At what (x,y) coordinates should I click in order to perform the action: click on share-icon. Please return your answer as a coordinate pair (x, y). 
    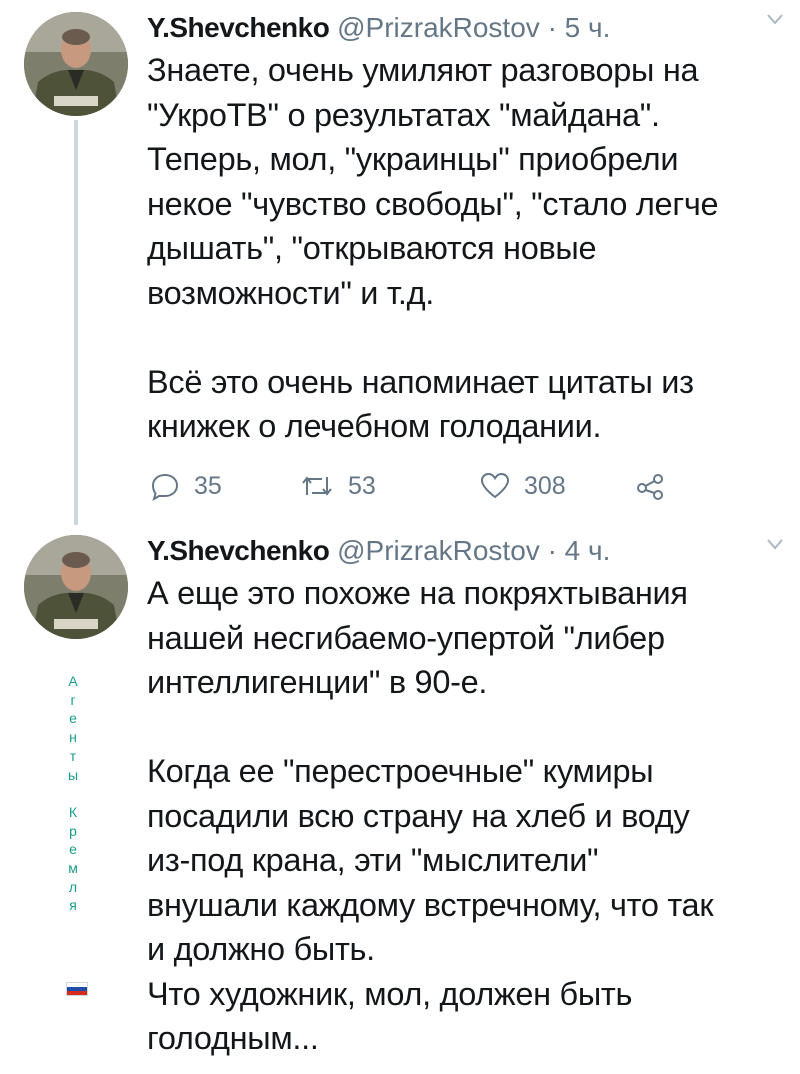
    Looking at the image, I should click on (650, 487).